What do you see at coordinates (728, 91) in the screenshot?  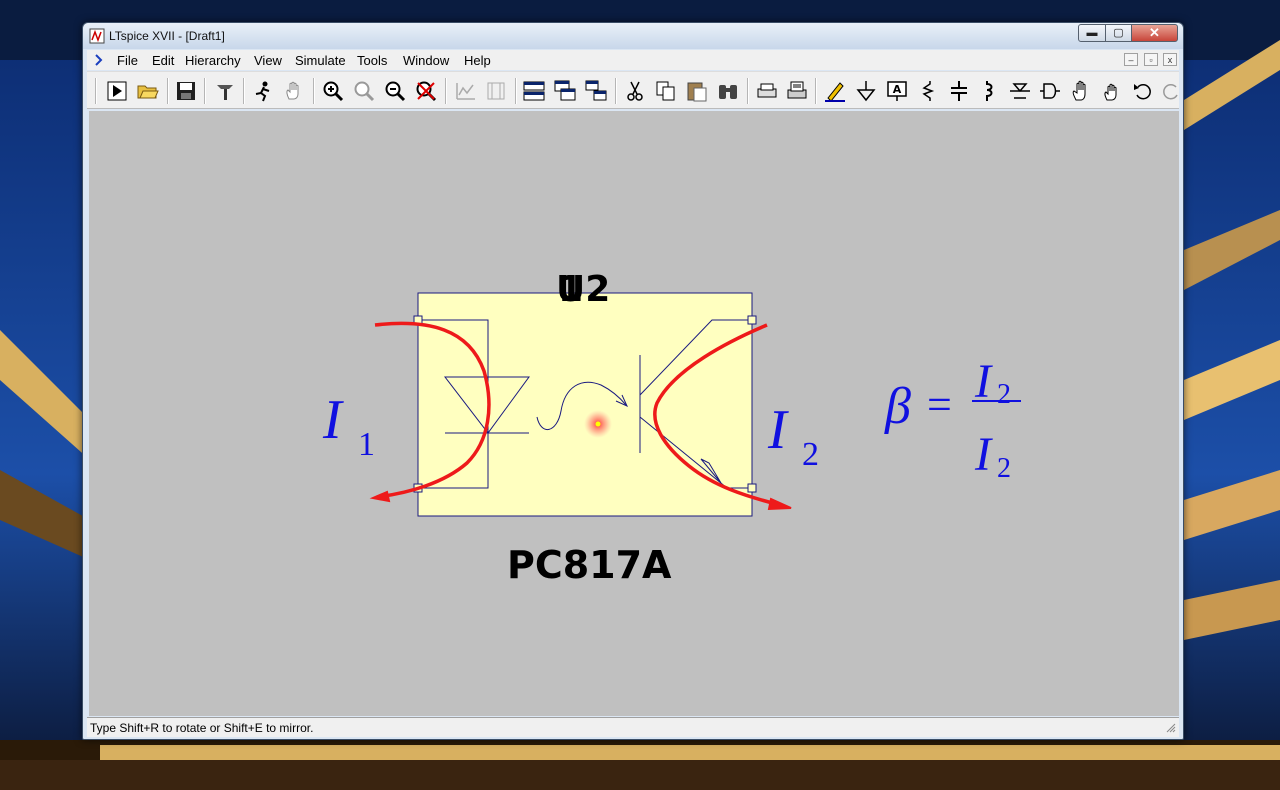 I see `find-icon` at bounding box center [728, 91].